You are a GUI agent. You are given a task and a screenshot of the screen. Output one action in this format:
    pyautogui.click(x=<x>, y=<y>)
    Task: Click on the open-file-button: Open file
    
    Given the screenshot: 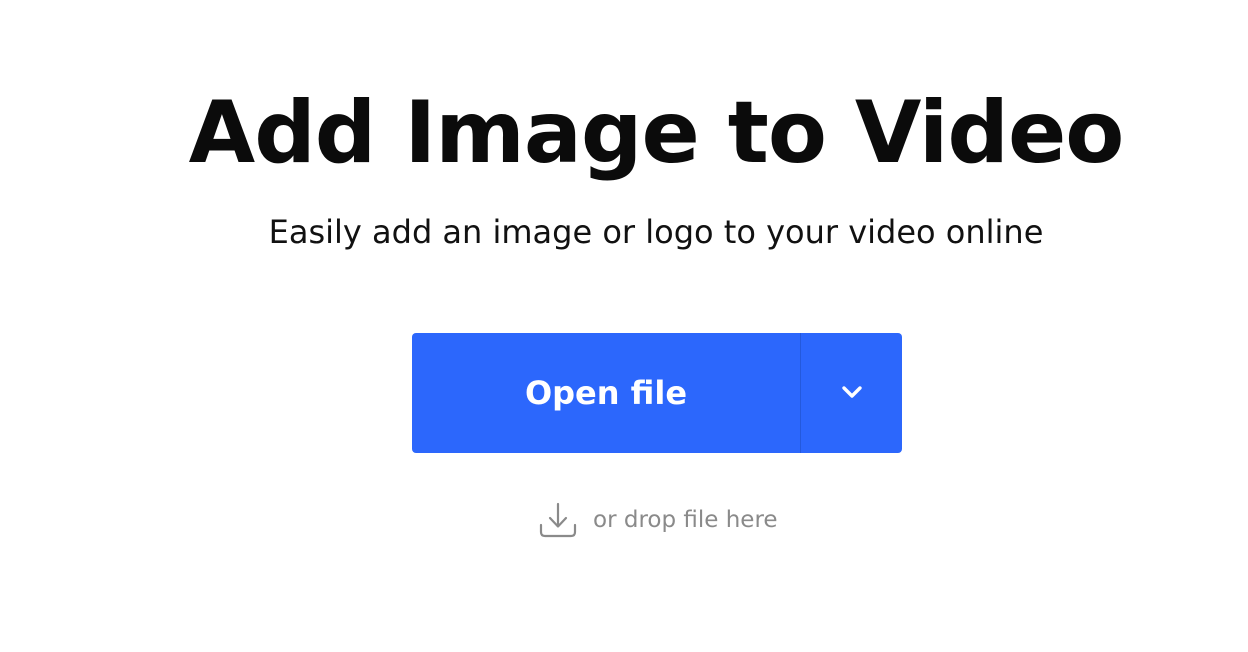 What is the action you would take?
    pyautogui.click(x=606, y=393)
    